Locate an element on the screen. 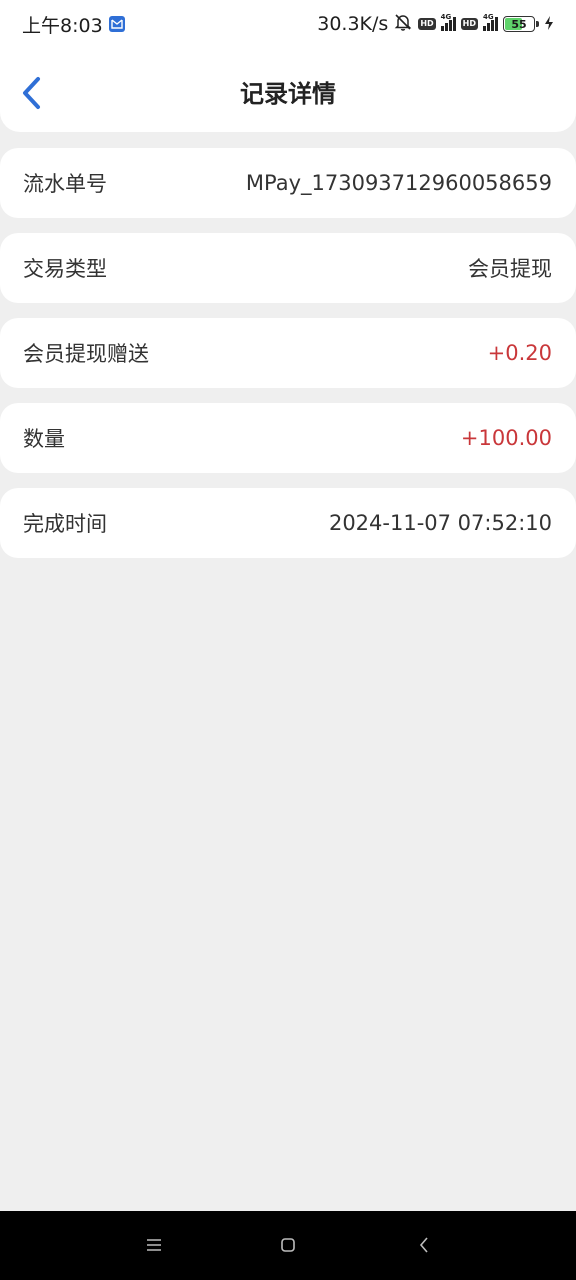 The height and width of the screenshot is (1280, 576). status-time: 上午8:03 is located at coordinates (62, 25).